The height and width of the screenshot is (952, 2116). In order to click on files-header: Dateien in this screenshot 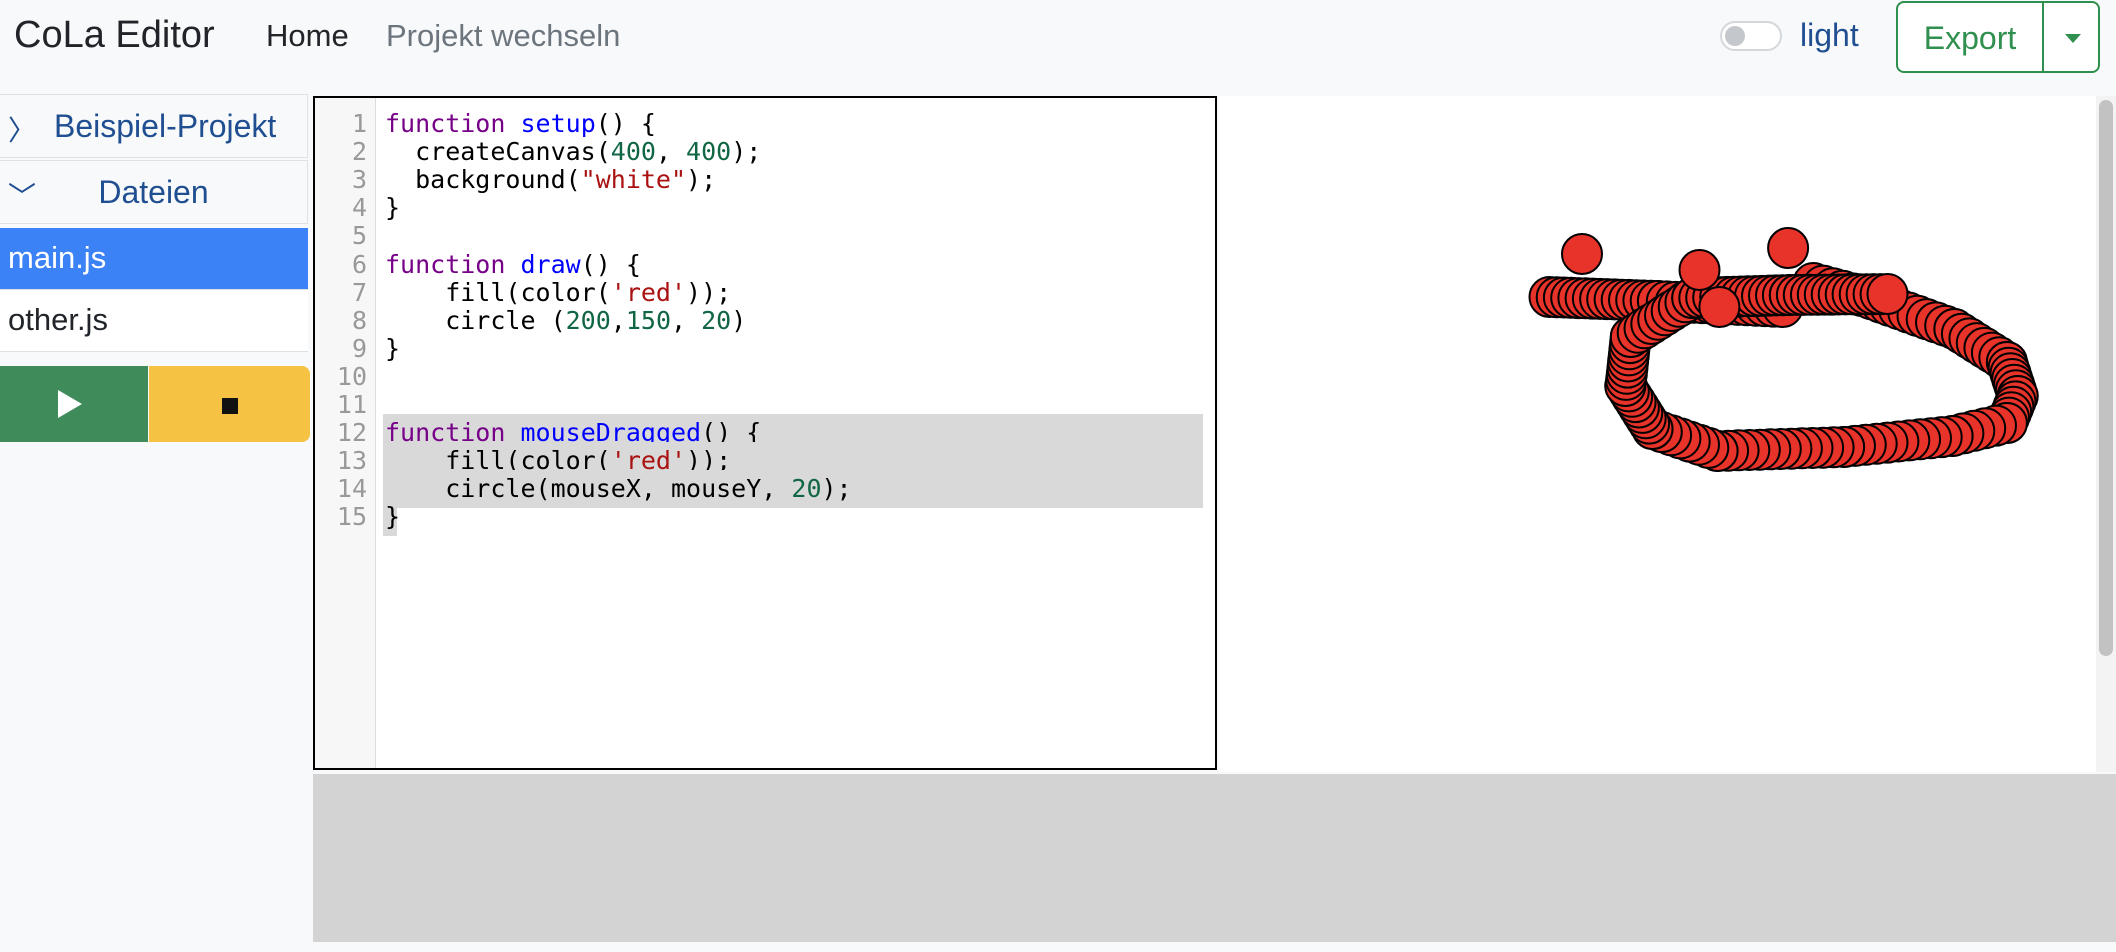, I will do `click(153, 192)`.